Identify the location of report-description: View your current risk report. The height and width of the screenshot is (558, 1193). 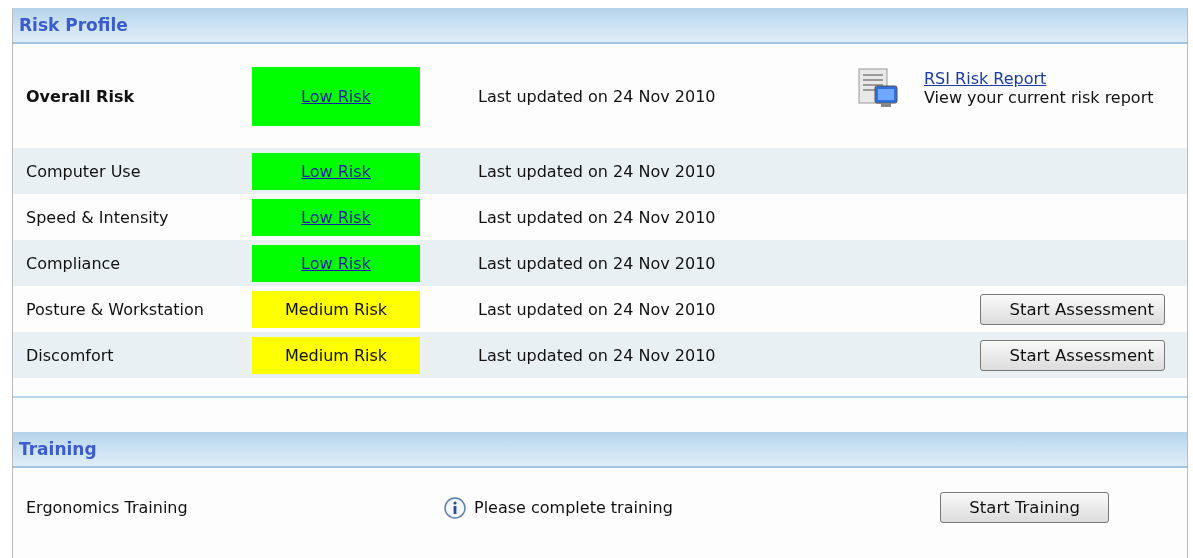
(1039, 97).